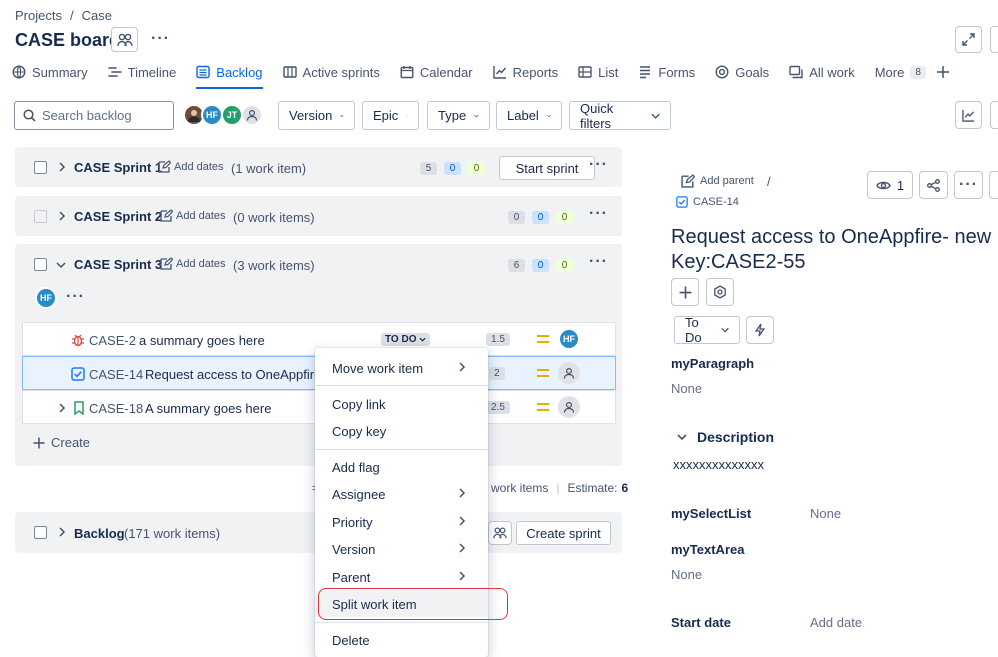 Image resolution: width=998 pixels, height=657 pixels. I want to click on menu-copy-key: Copy key, so click(401, 431).